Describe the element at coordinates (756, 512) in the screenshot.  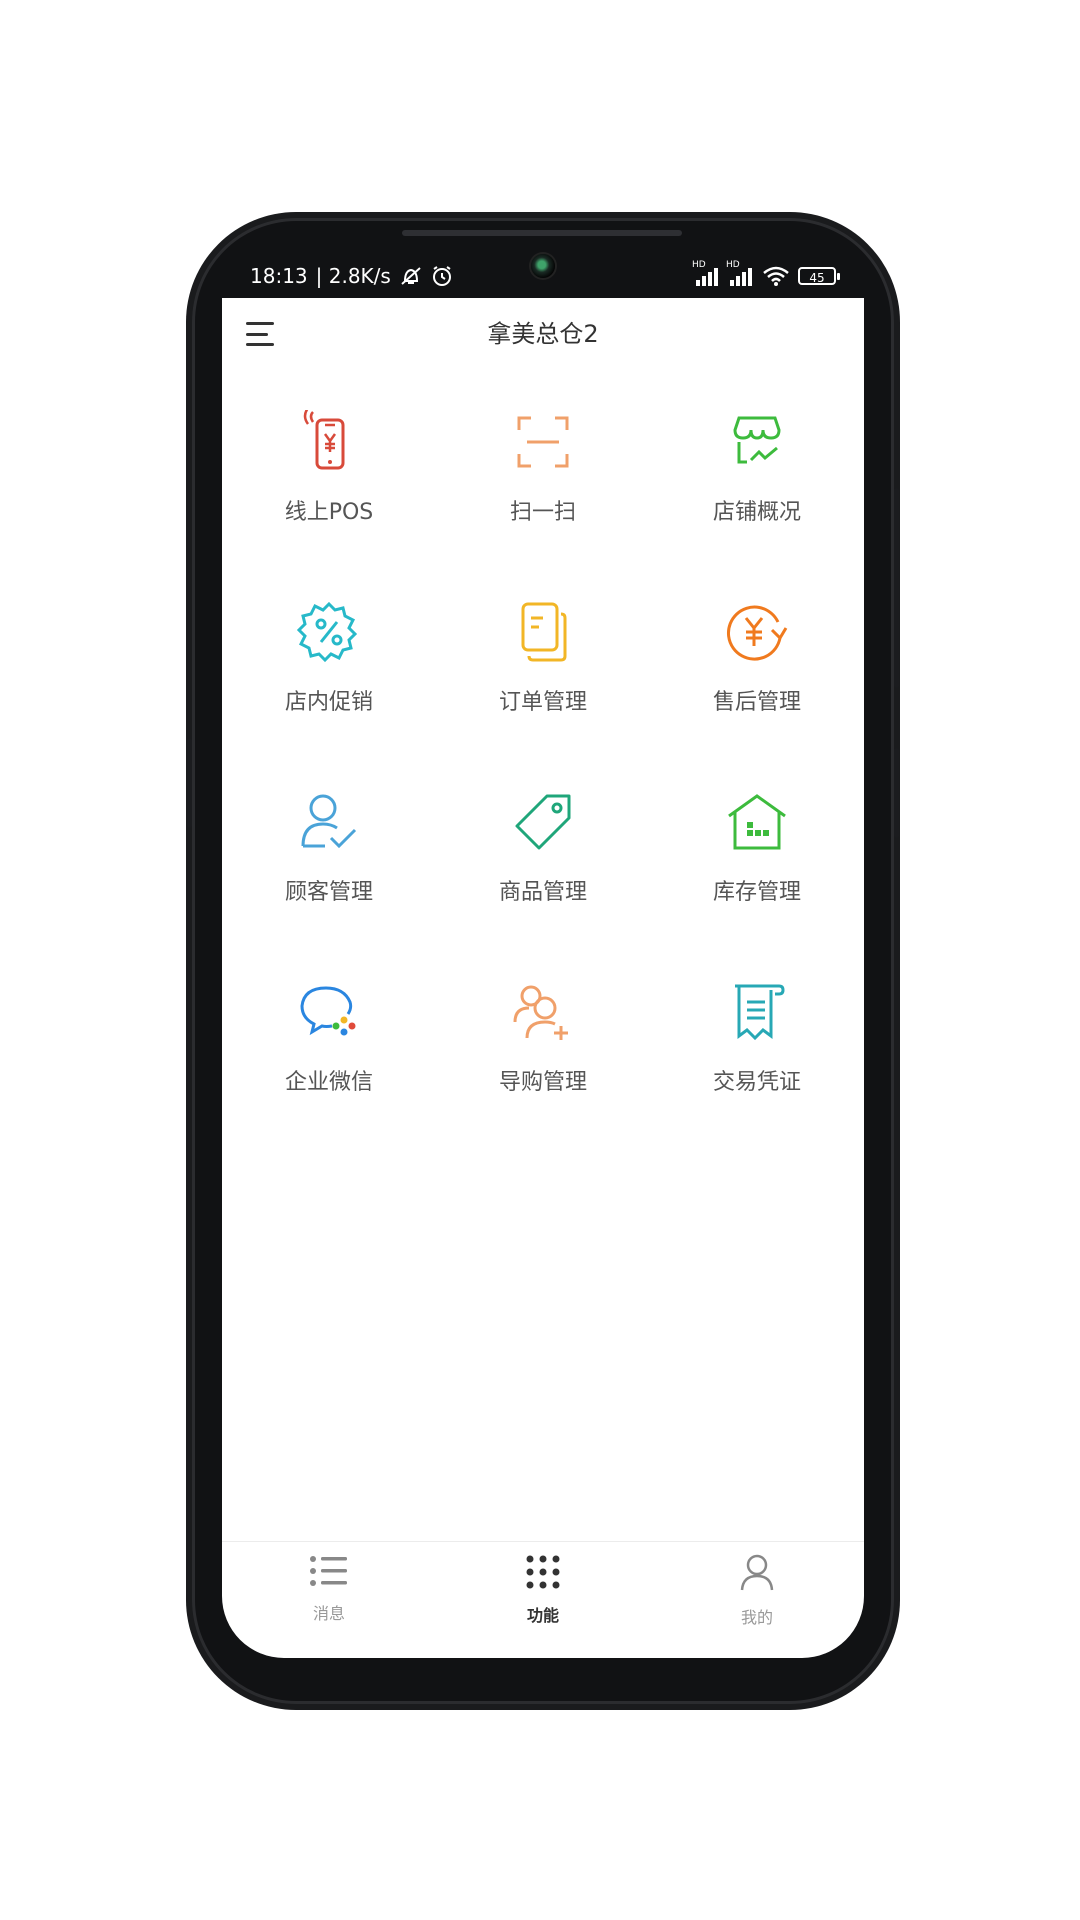
I see `function-label: 店铺概况` at that location.